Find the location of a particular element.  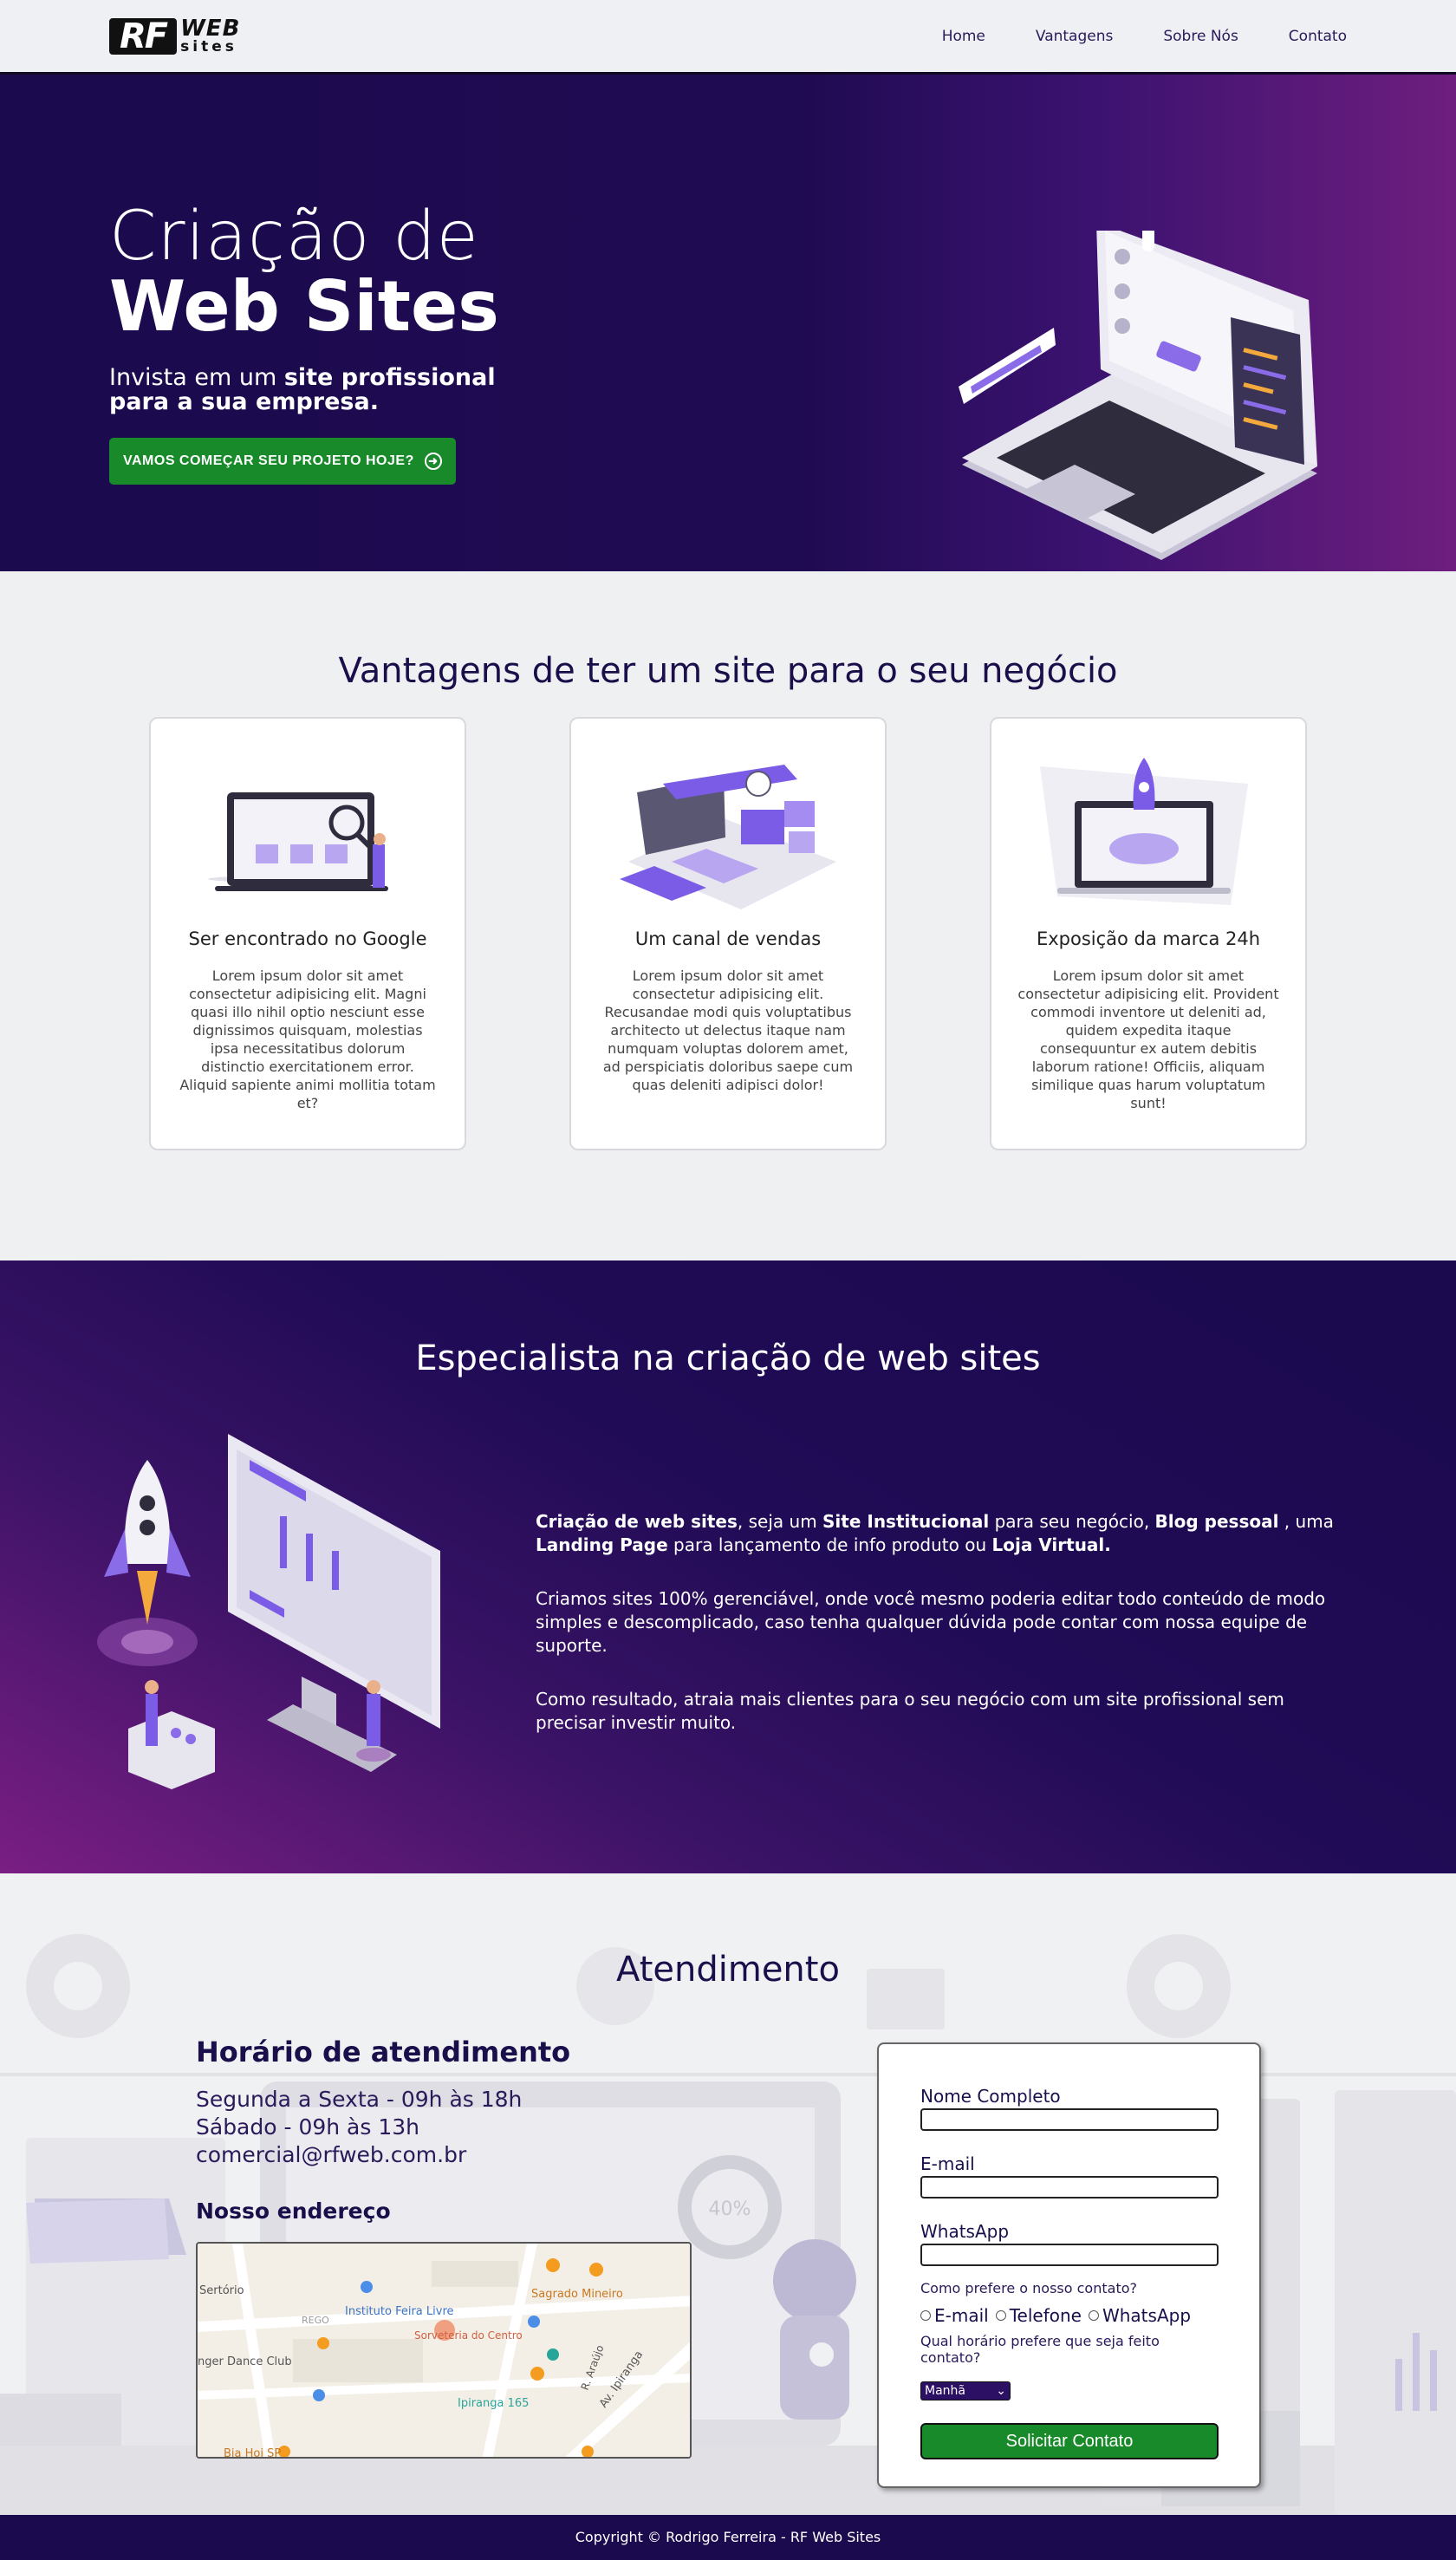

radio-email: E-mail is located at coordinates (954, 2315).